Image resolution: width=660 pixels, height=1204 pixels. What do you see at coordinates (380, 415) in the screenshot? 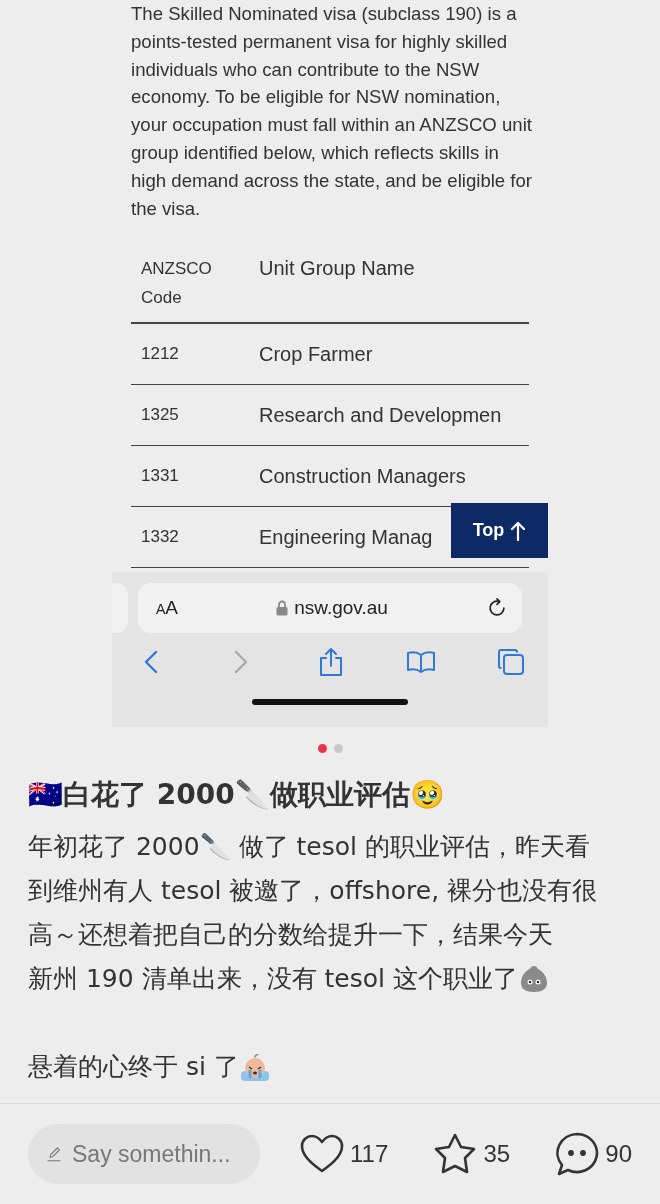
I see `unit-group-cell: Research and Developmen` at bounding box center [380, 415].